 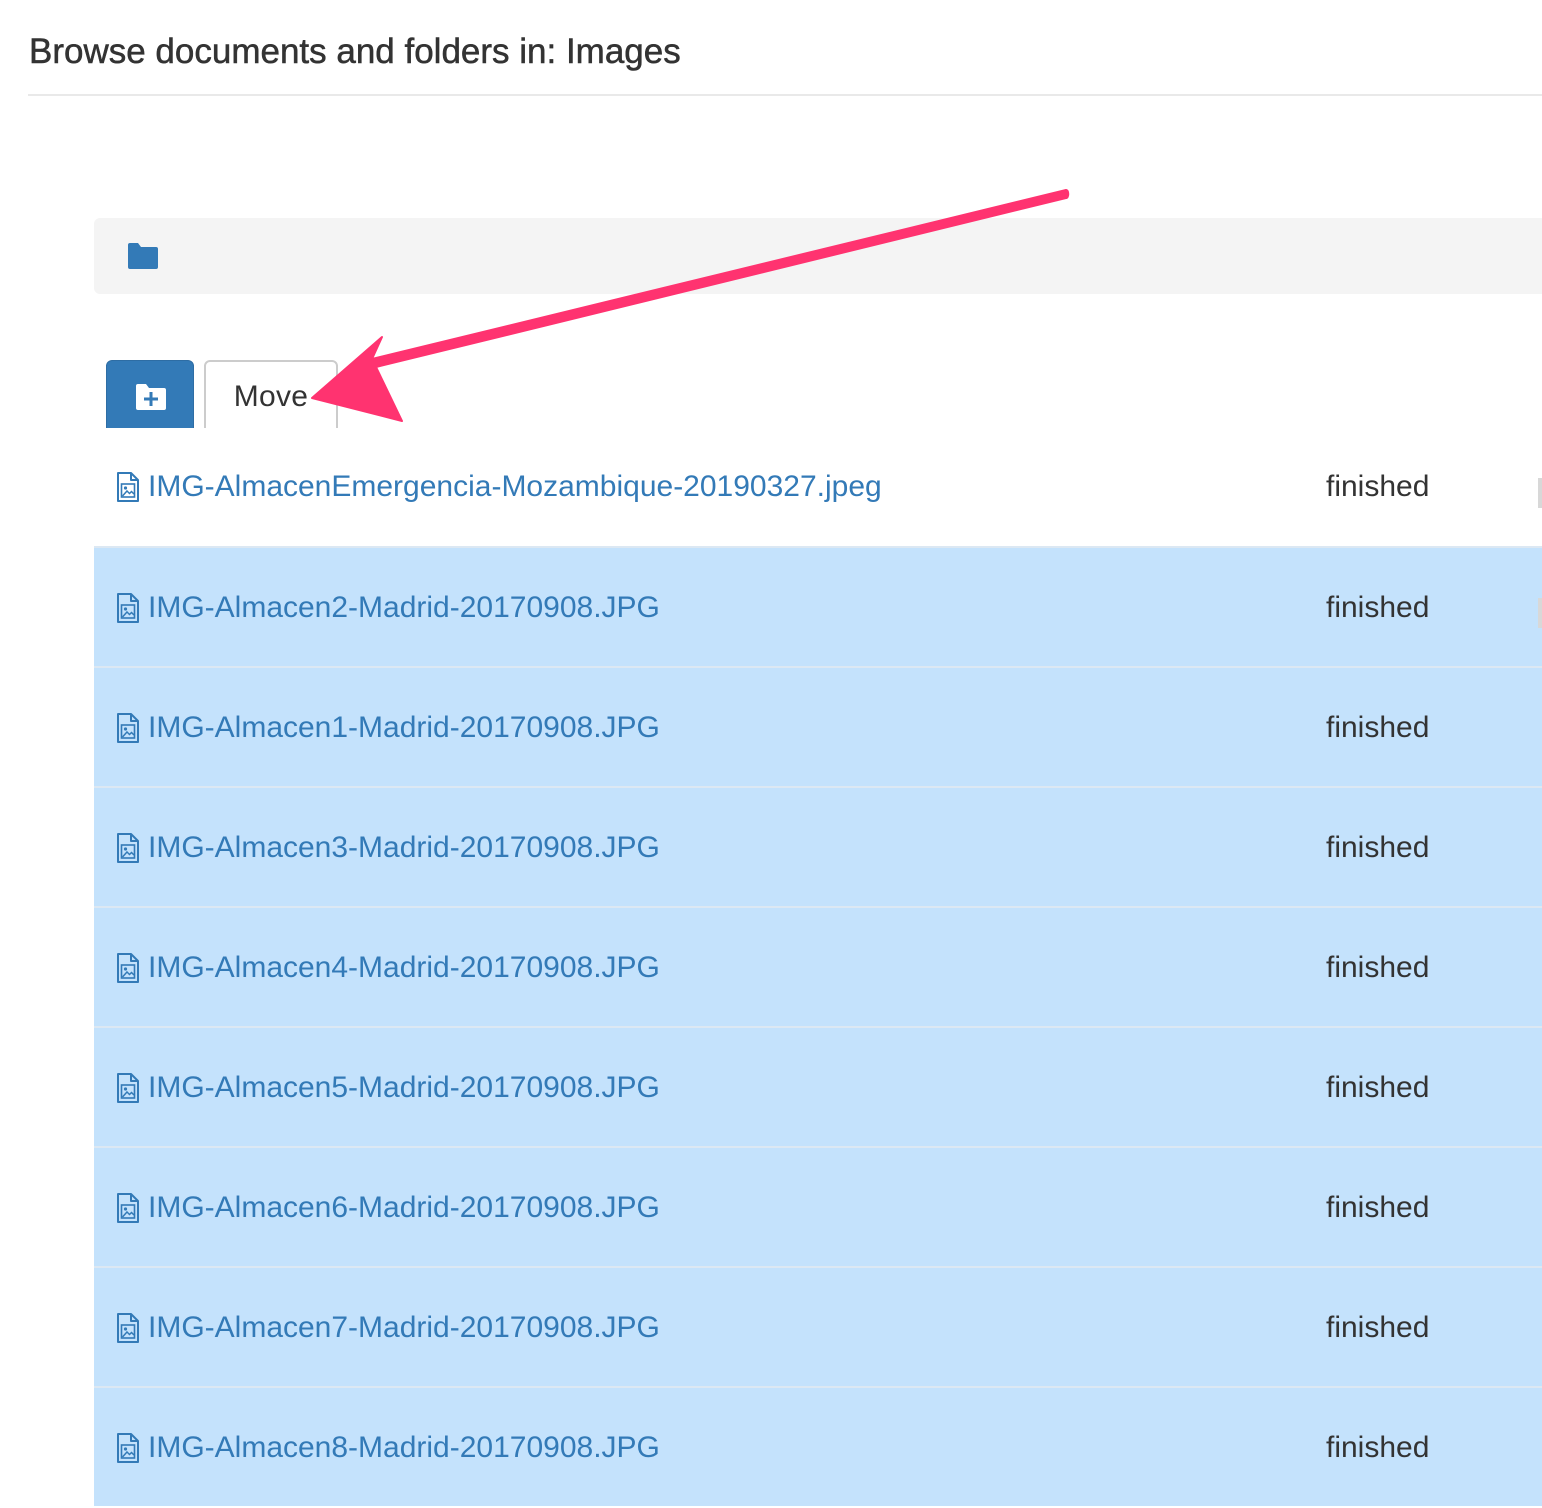 I want to click on file-name: IMG-Almacen2-Madrid-20170908.JPG, so click(x=404, y=608).